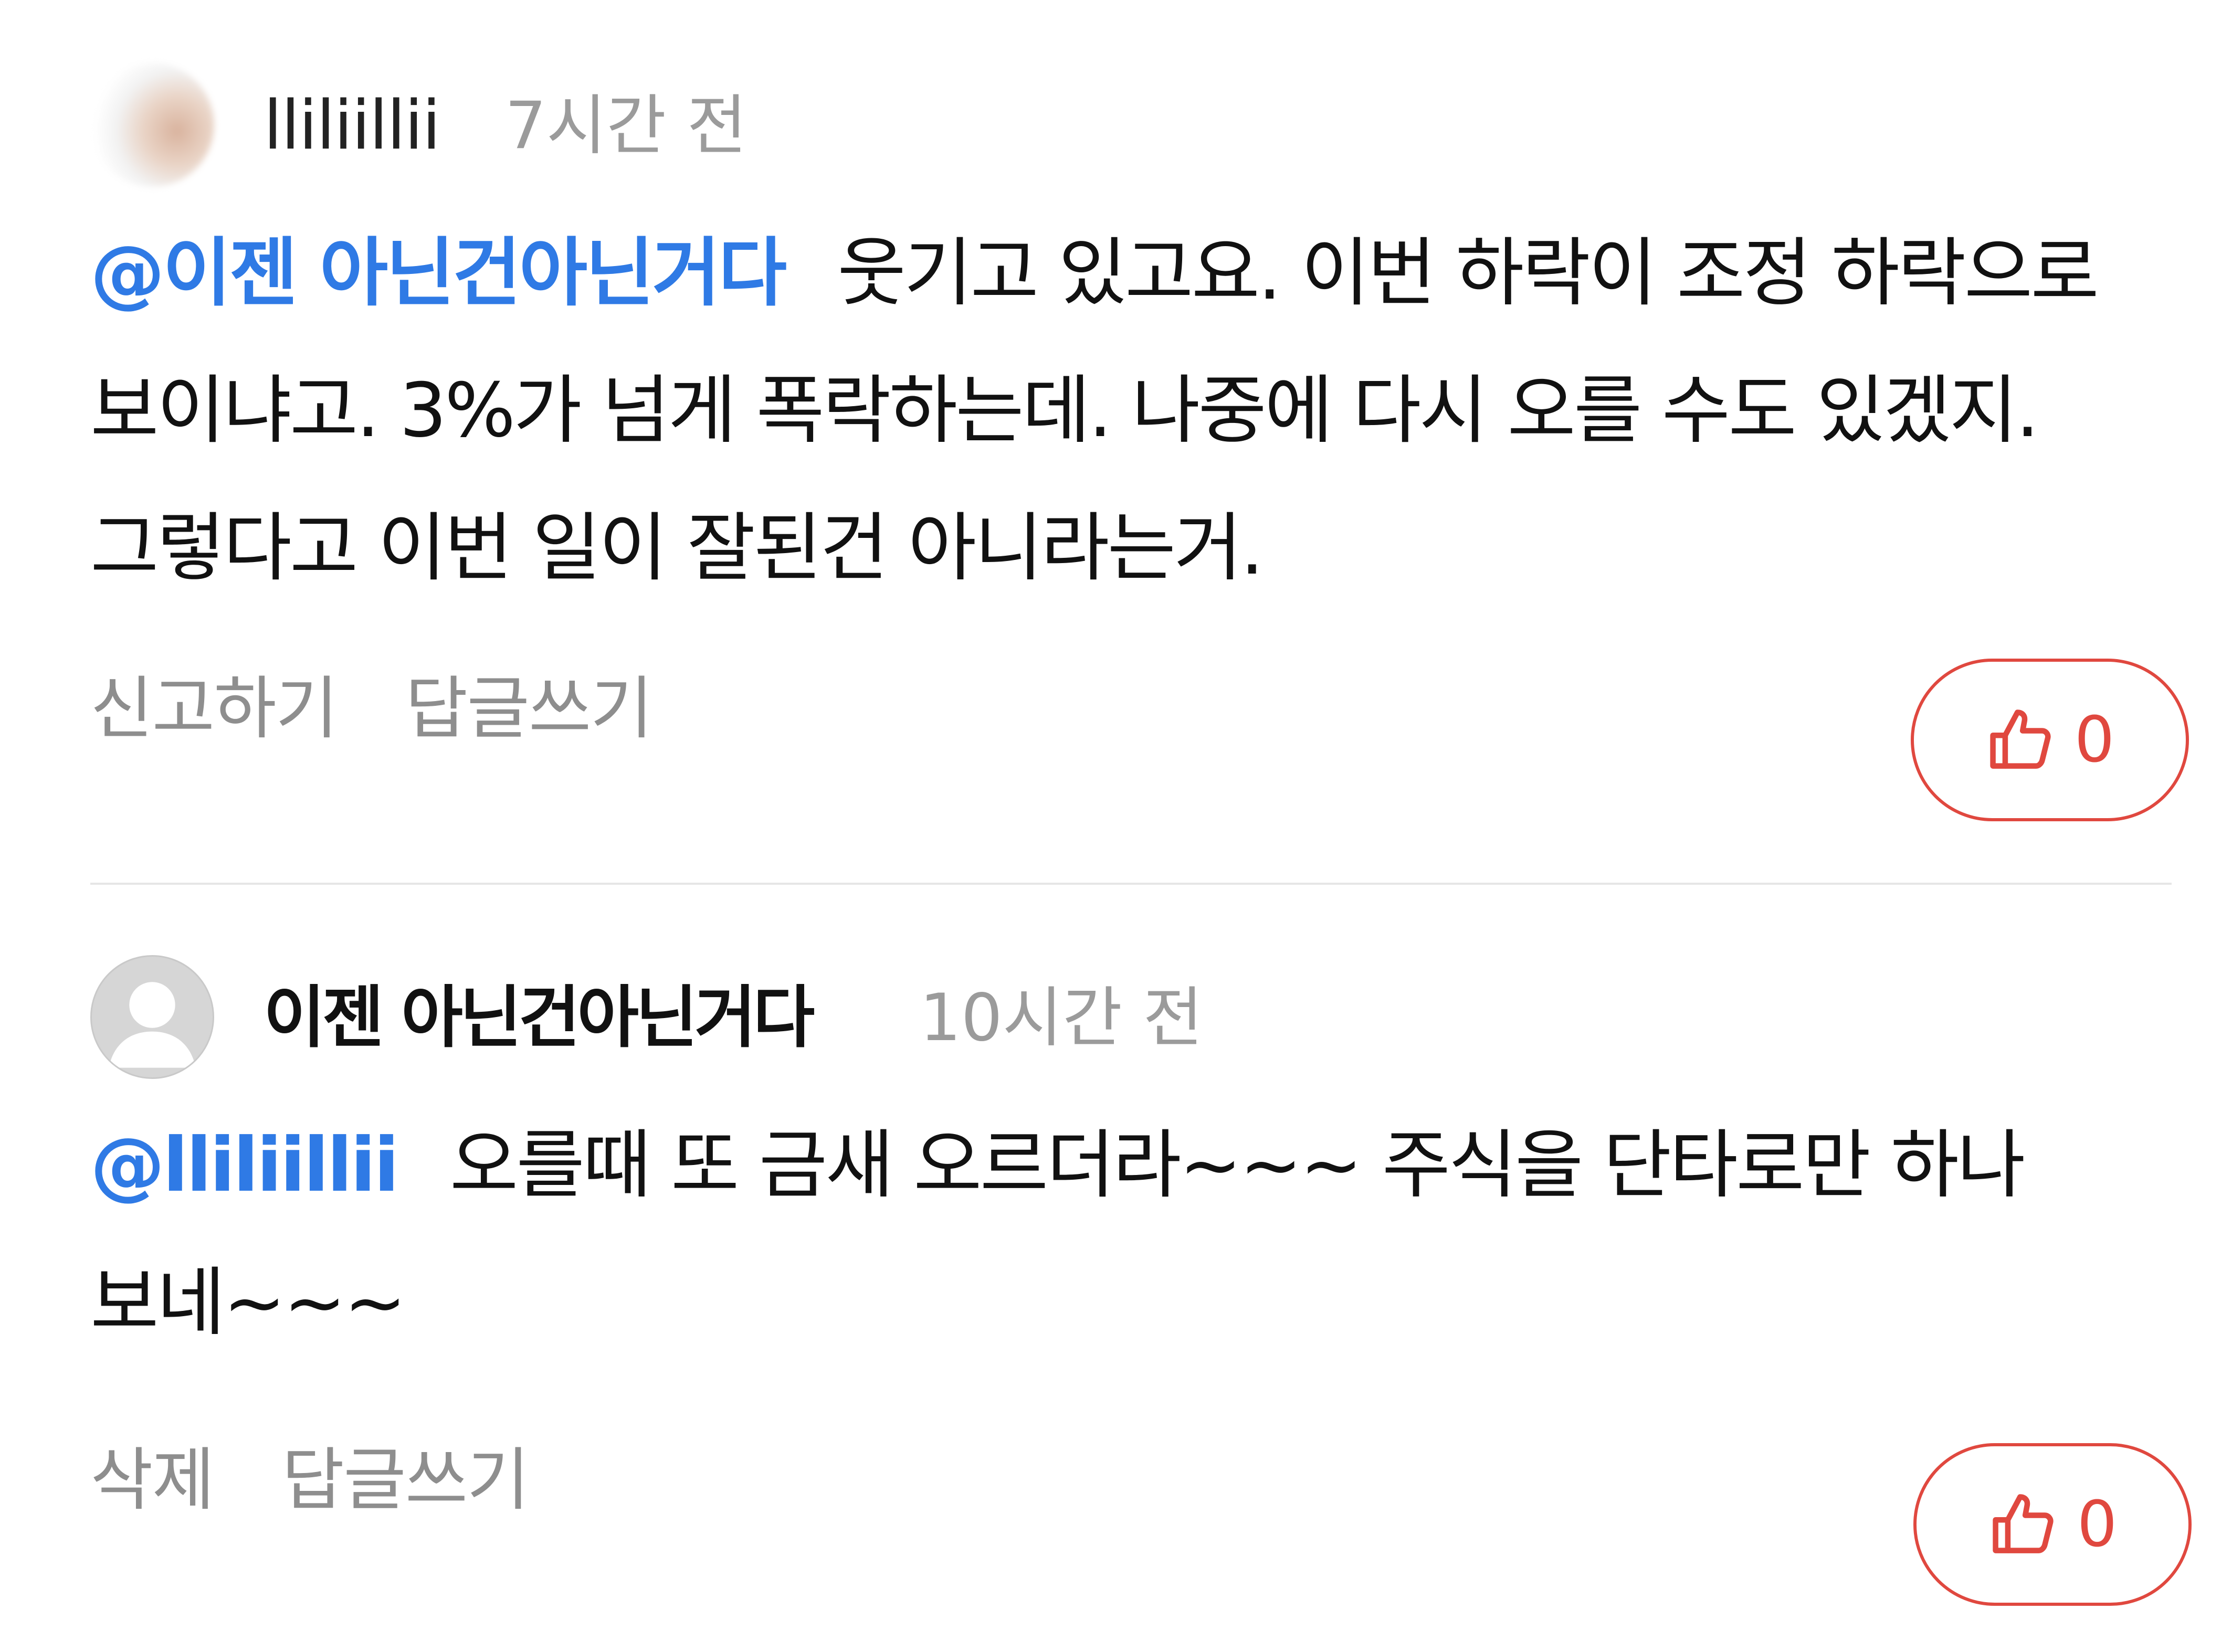  What do you see at coordinates (1131, 884) in the screenshot?
I see `comment-divider` at bounding box center [1131, 884].